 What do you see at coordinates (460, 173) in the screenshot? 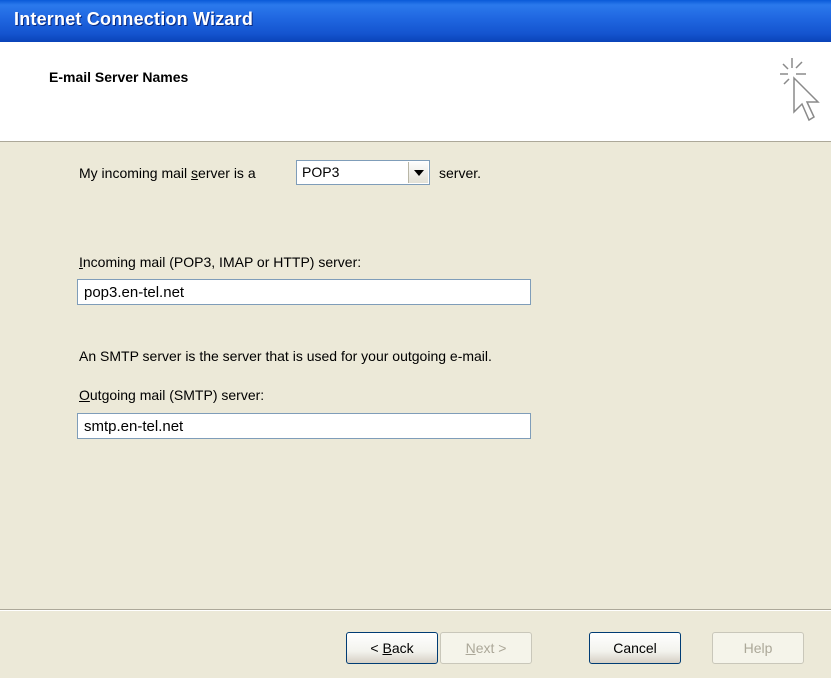
I see `server-suffix-label: server.` at bounding box center [460, 173].